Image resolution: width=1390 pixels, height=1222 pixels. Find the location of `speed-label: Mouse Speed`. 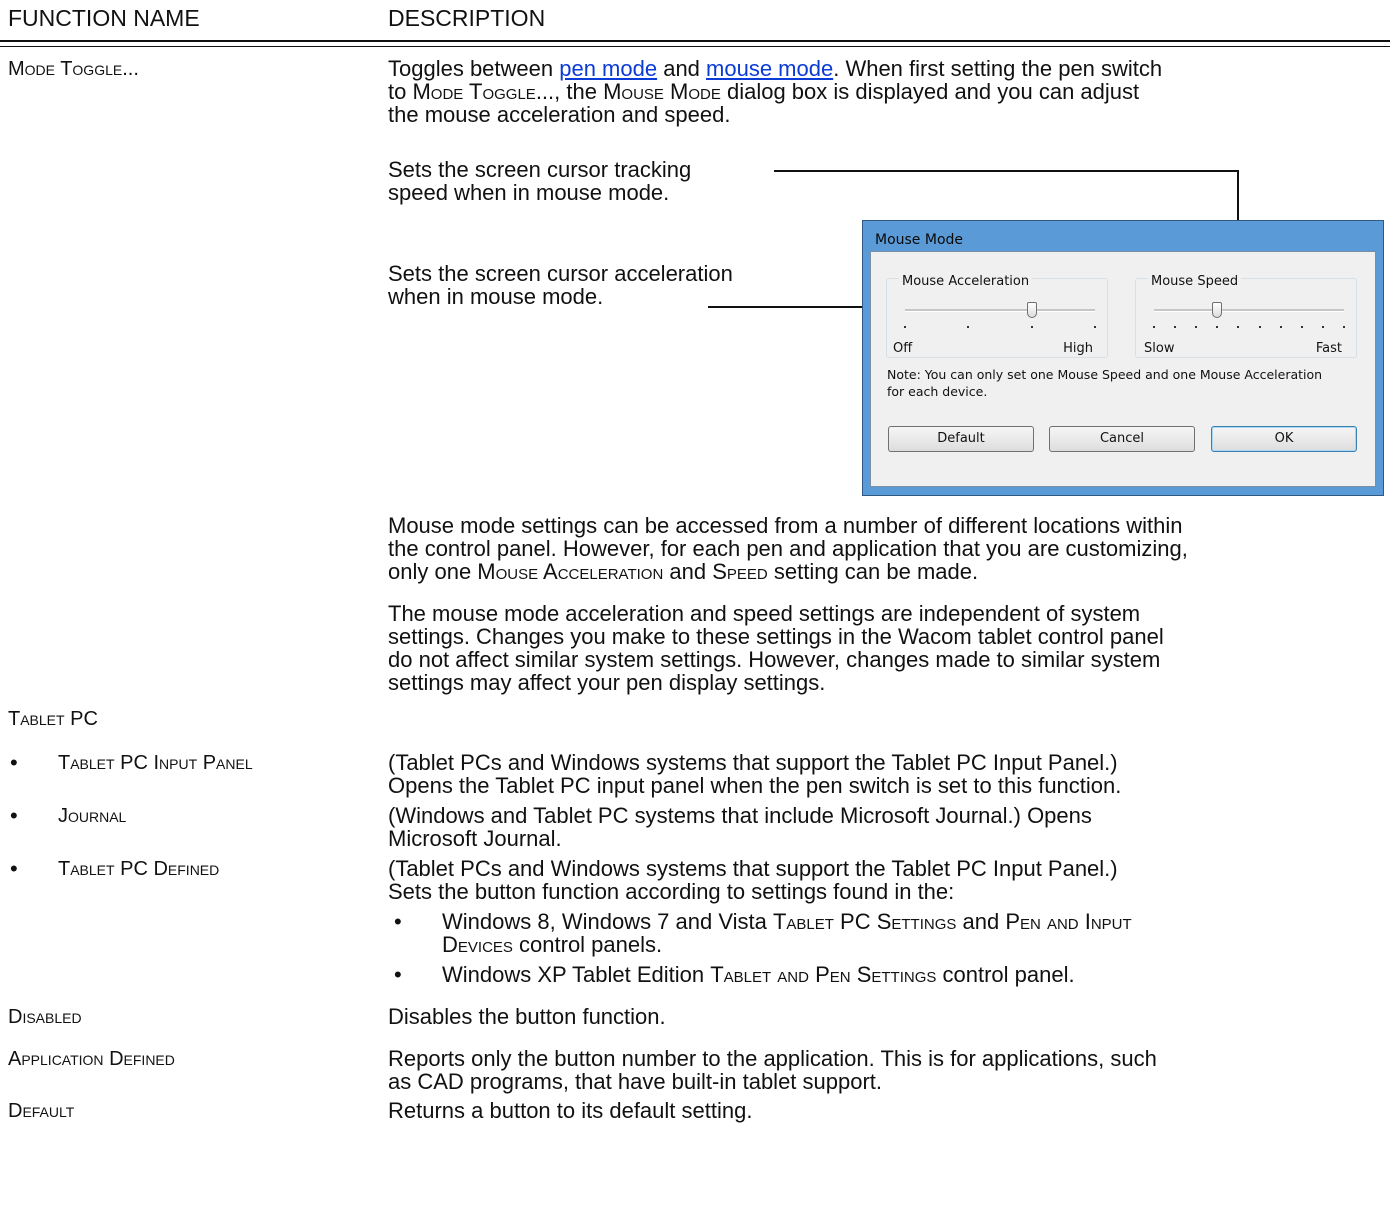

speed-label: Mouse Speed is located at coordinates (1195, 281).